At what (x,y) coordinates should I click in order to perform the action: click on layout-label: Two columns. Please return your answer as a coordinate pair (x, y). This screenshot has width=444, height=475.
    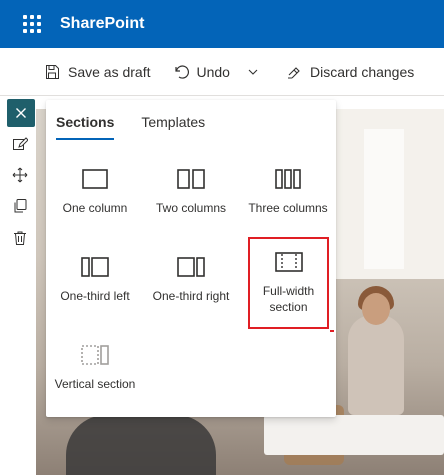
    Looking at the image, I should click on (191, 208).